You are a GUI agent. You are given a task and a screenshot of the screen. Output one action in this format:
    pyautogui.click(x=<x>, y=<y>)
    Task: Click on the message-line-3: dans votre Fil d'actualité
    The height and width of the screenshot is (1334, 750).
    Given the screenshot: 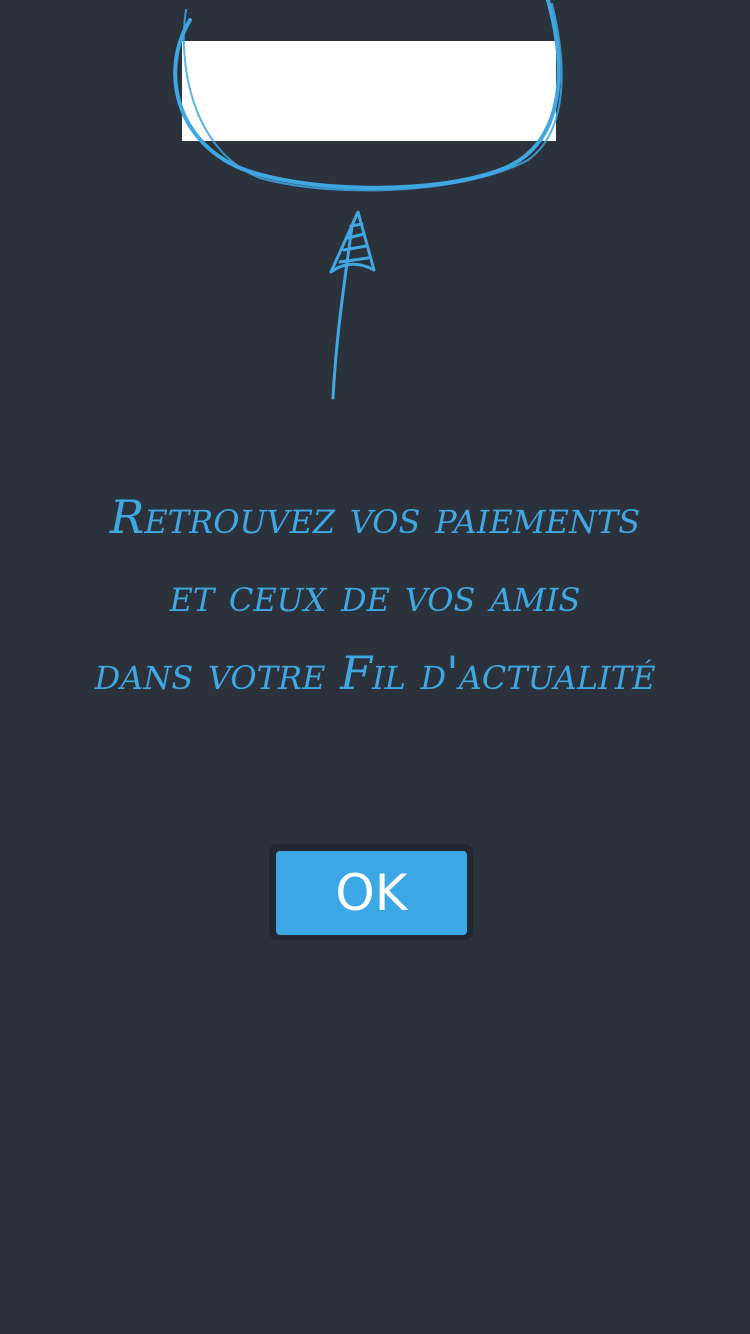 What is the action you would take?
    pyautogui.click(x=375, y=673)
    